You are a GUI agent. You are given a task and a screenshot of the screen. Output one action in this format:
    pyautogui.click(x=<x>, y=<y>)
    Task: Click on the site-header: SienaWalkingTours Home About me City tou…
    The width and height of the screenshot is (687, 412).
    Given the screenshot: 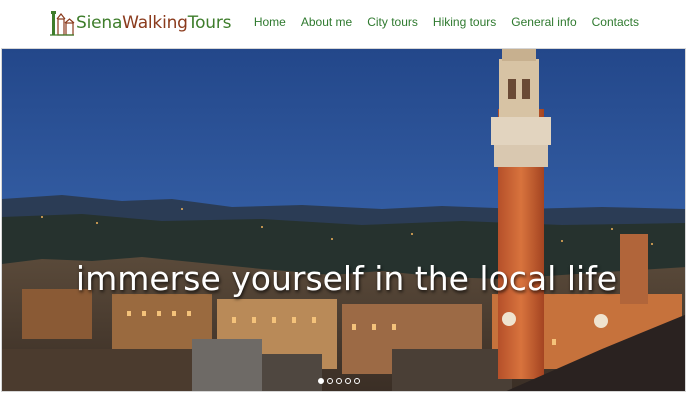 What is the action you would take?
    pyautogui.click(x=343, y=24)
    